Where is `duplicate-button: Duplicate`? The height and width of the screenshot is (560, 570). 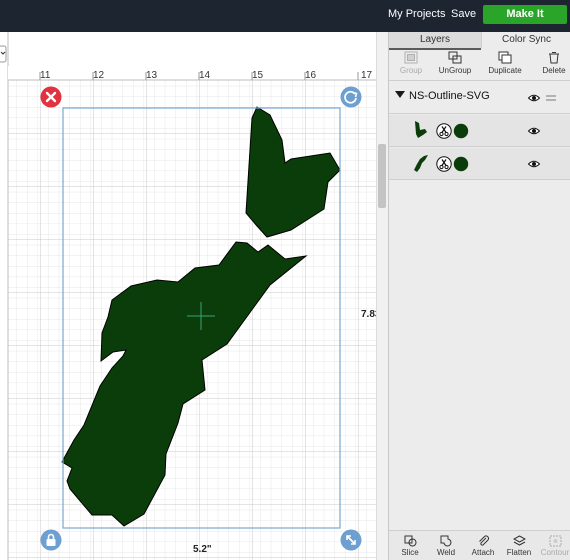
duplicate-button: Duplicate is located at coordinates (505, 63).